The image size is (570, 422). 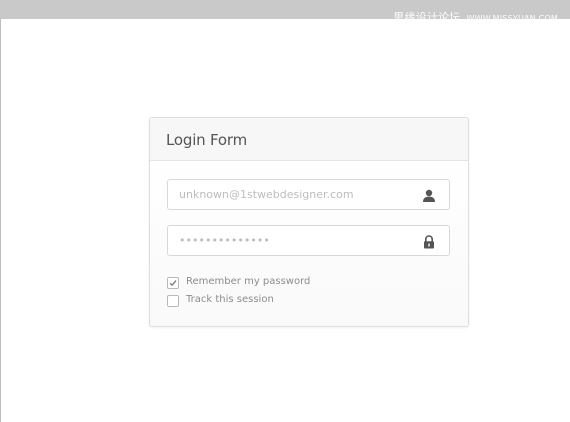 I want to click on user-icon, so click(x=429, y=195).